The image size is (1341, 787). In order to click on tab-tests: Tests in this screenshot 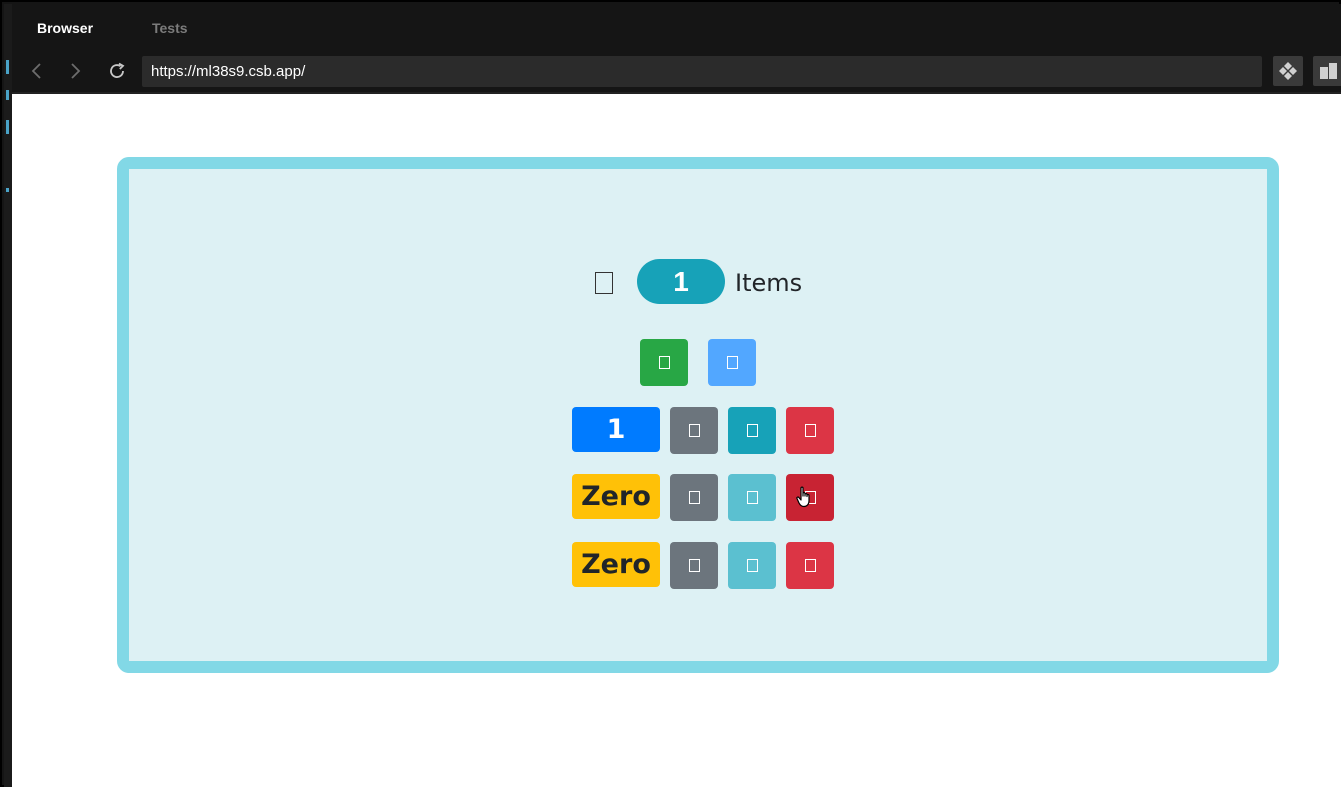, I will do `click(170, 28)`.